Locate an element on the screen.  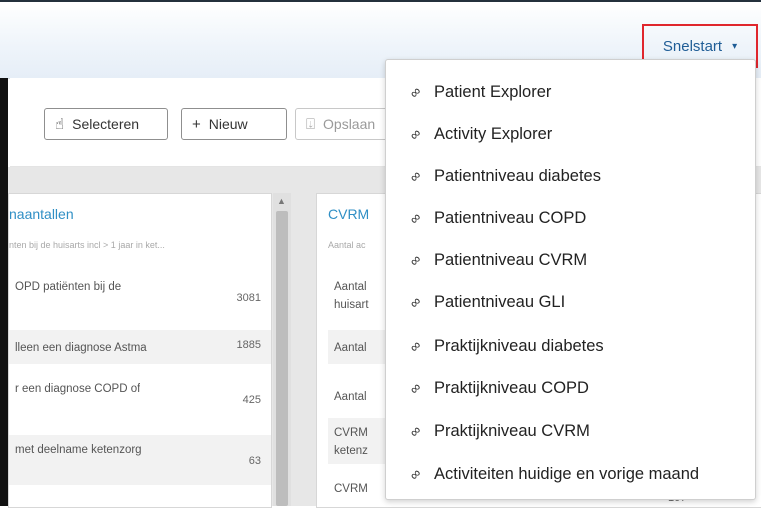
new-button: + Nieuw is located at coordinates (234, 124).